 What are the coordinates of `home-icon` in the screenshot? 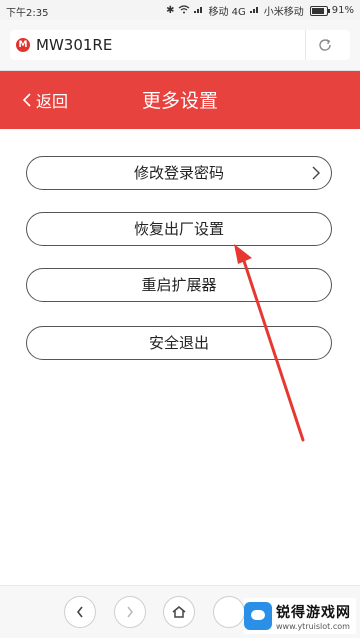 It's located at (179, 612).